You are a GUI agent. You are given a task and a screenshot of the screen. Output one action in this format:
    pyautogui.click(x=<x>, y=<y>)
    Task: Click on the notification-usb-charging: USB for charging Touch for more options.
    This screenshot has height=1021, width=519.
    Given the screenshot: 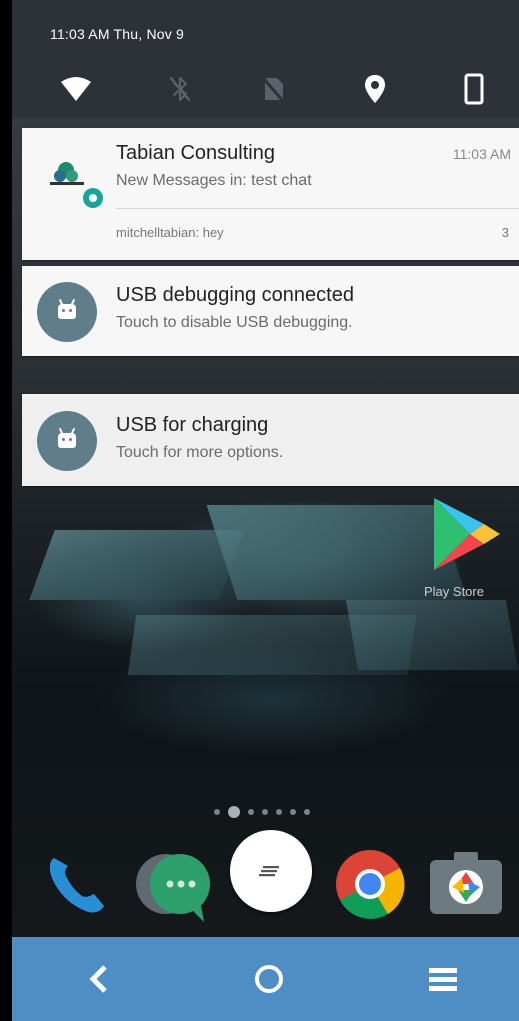 What is the action you would take?
    pyautogui.click(x=270, y=440)
    